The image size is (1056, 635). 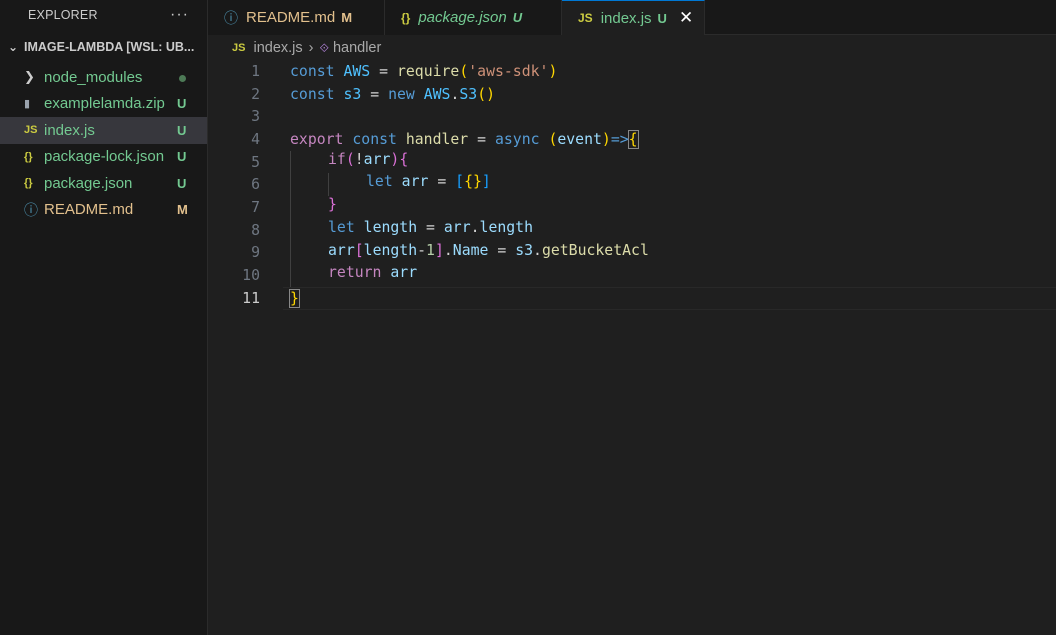 I want to click on more-actions-icon: ···, so click(x=179, y=15).